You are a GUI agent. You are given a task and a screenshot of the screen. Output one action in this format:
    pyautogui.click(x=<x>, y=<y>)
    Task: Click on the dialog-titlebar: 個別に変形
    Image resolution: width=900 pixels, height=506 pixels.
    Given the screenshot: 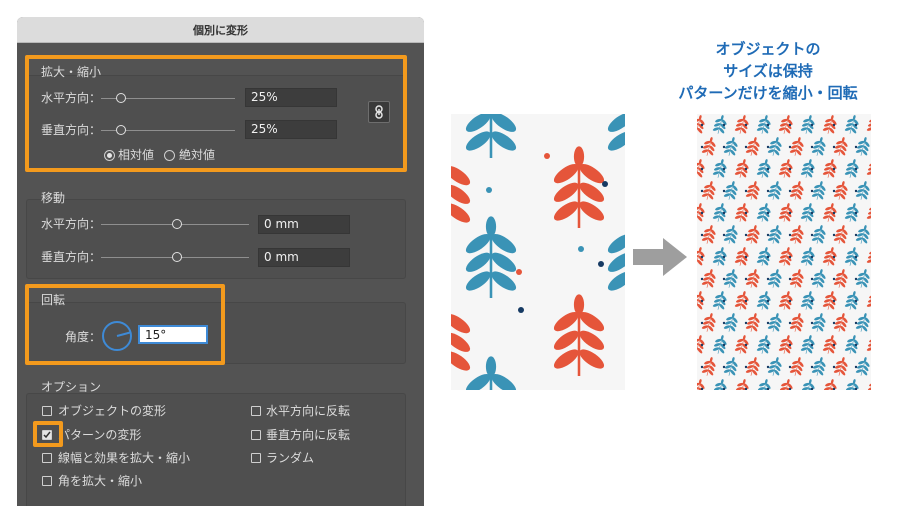 What is the action you would take?
    pyautogui.click(x=220, y=30)
    